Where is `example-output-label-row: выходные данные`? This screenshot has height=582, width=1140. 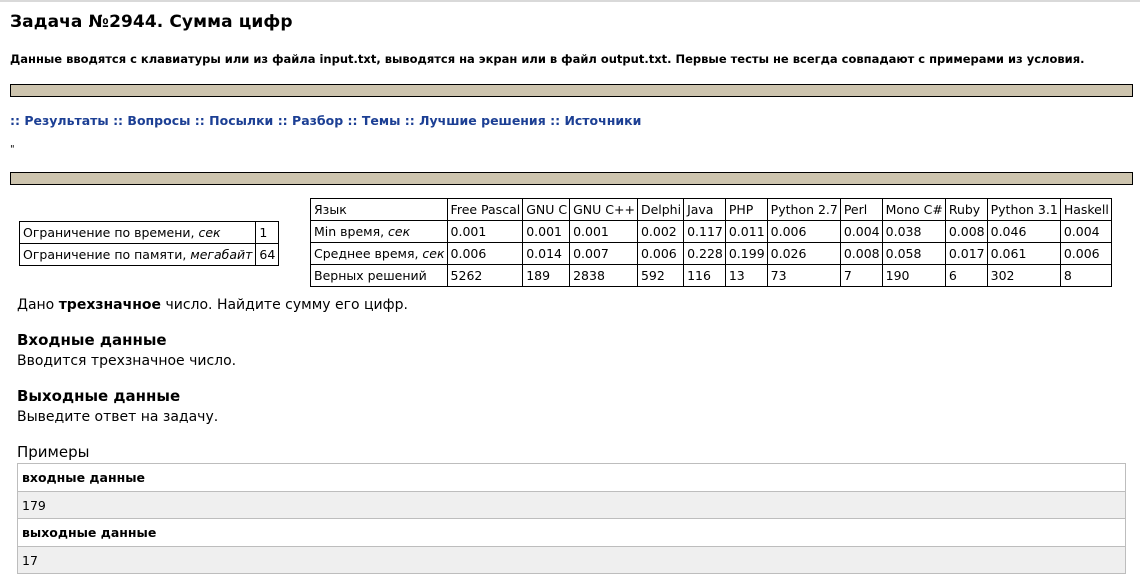 example-output-label-row: выходные данные is located at coordinates (571, 532).